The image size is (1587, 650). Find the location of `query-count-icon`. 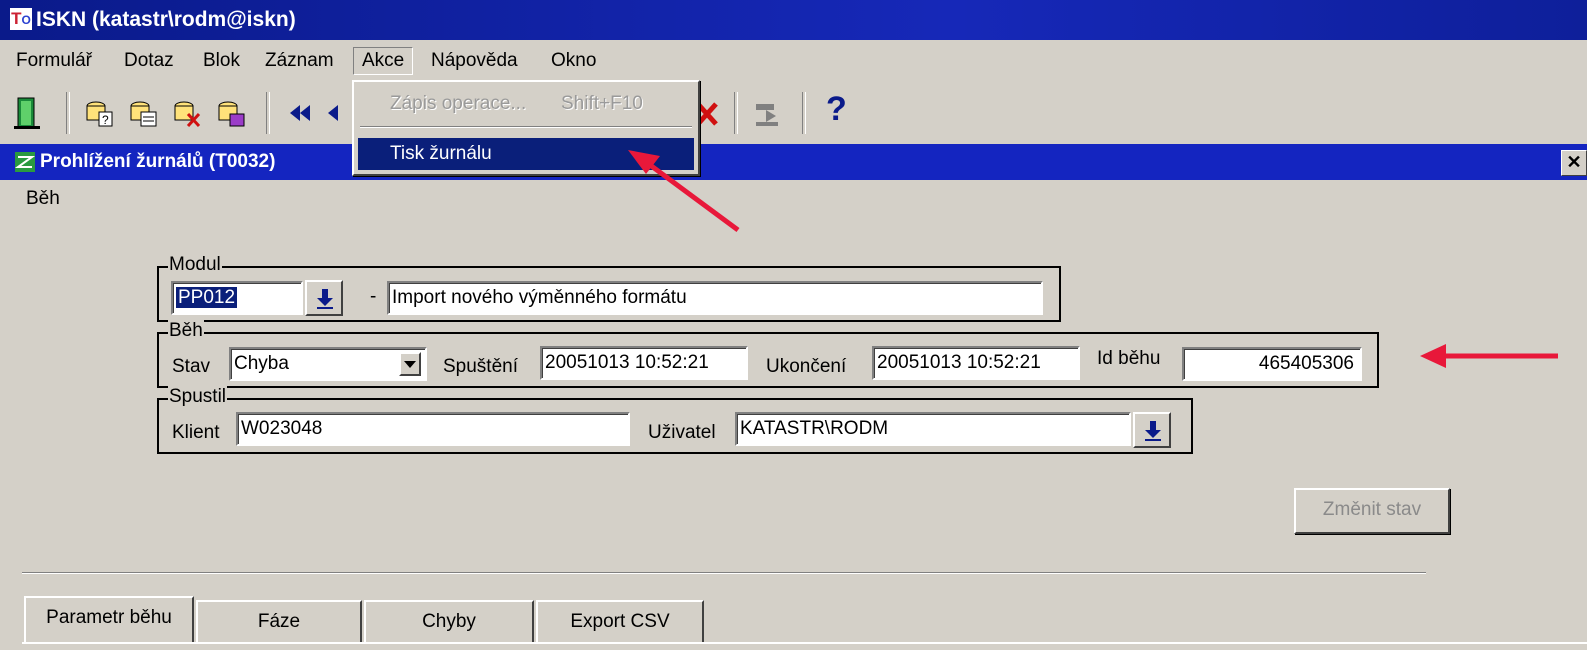

query-count-icon is located at coordinates (231, 113).